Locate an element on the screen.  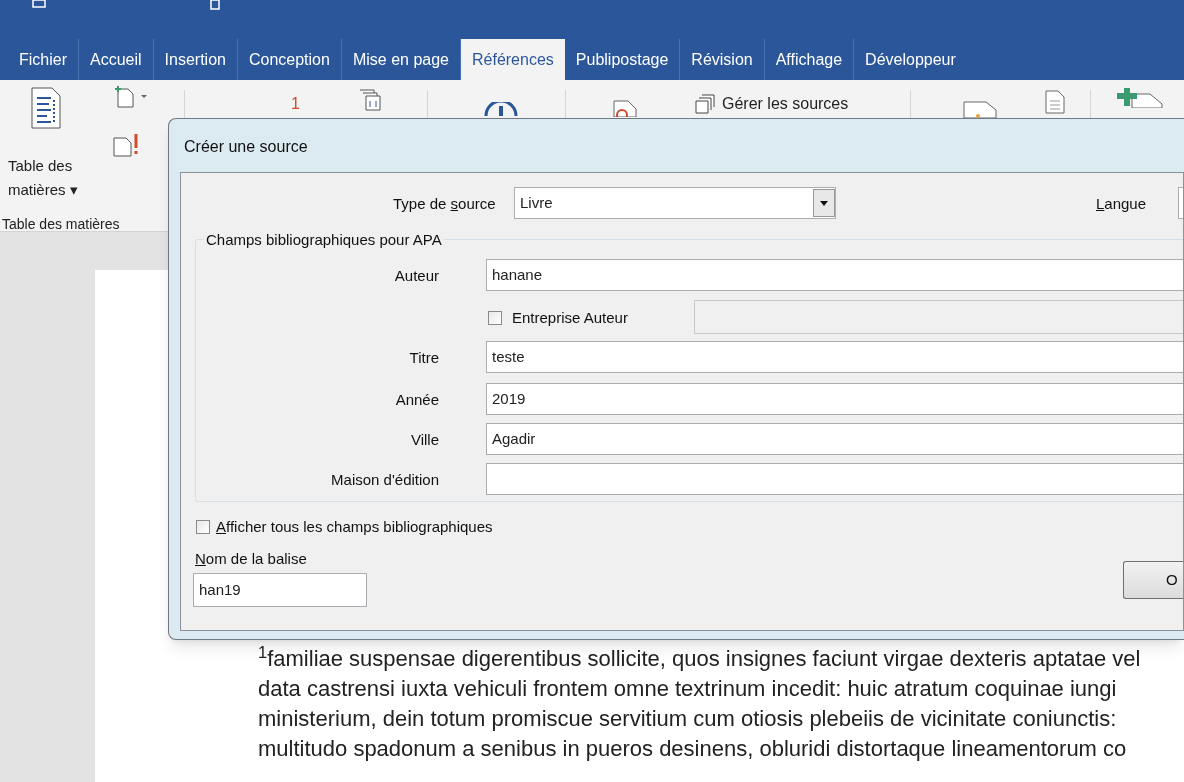
table-of-contents-button: Table des matières ▾ is located at coordinates (49, 178).